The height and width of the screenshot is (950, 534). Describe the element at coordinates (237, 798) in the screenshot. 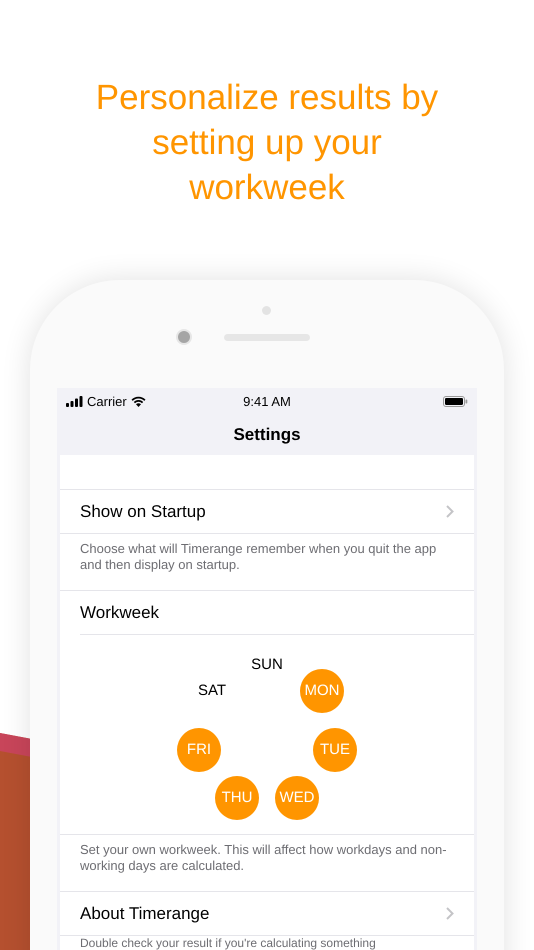

I see `day-toggle: THU` at that location.